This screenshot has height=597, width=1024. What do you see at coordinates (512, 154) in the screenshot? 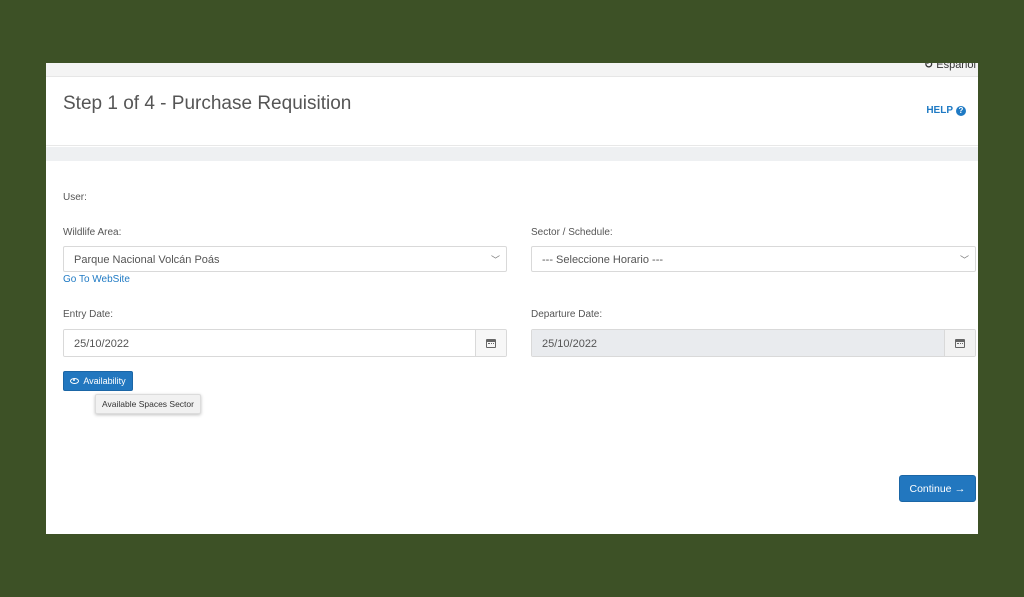
I see `section-divider` at bounding box center [512, 154].